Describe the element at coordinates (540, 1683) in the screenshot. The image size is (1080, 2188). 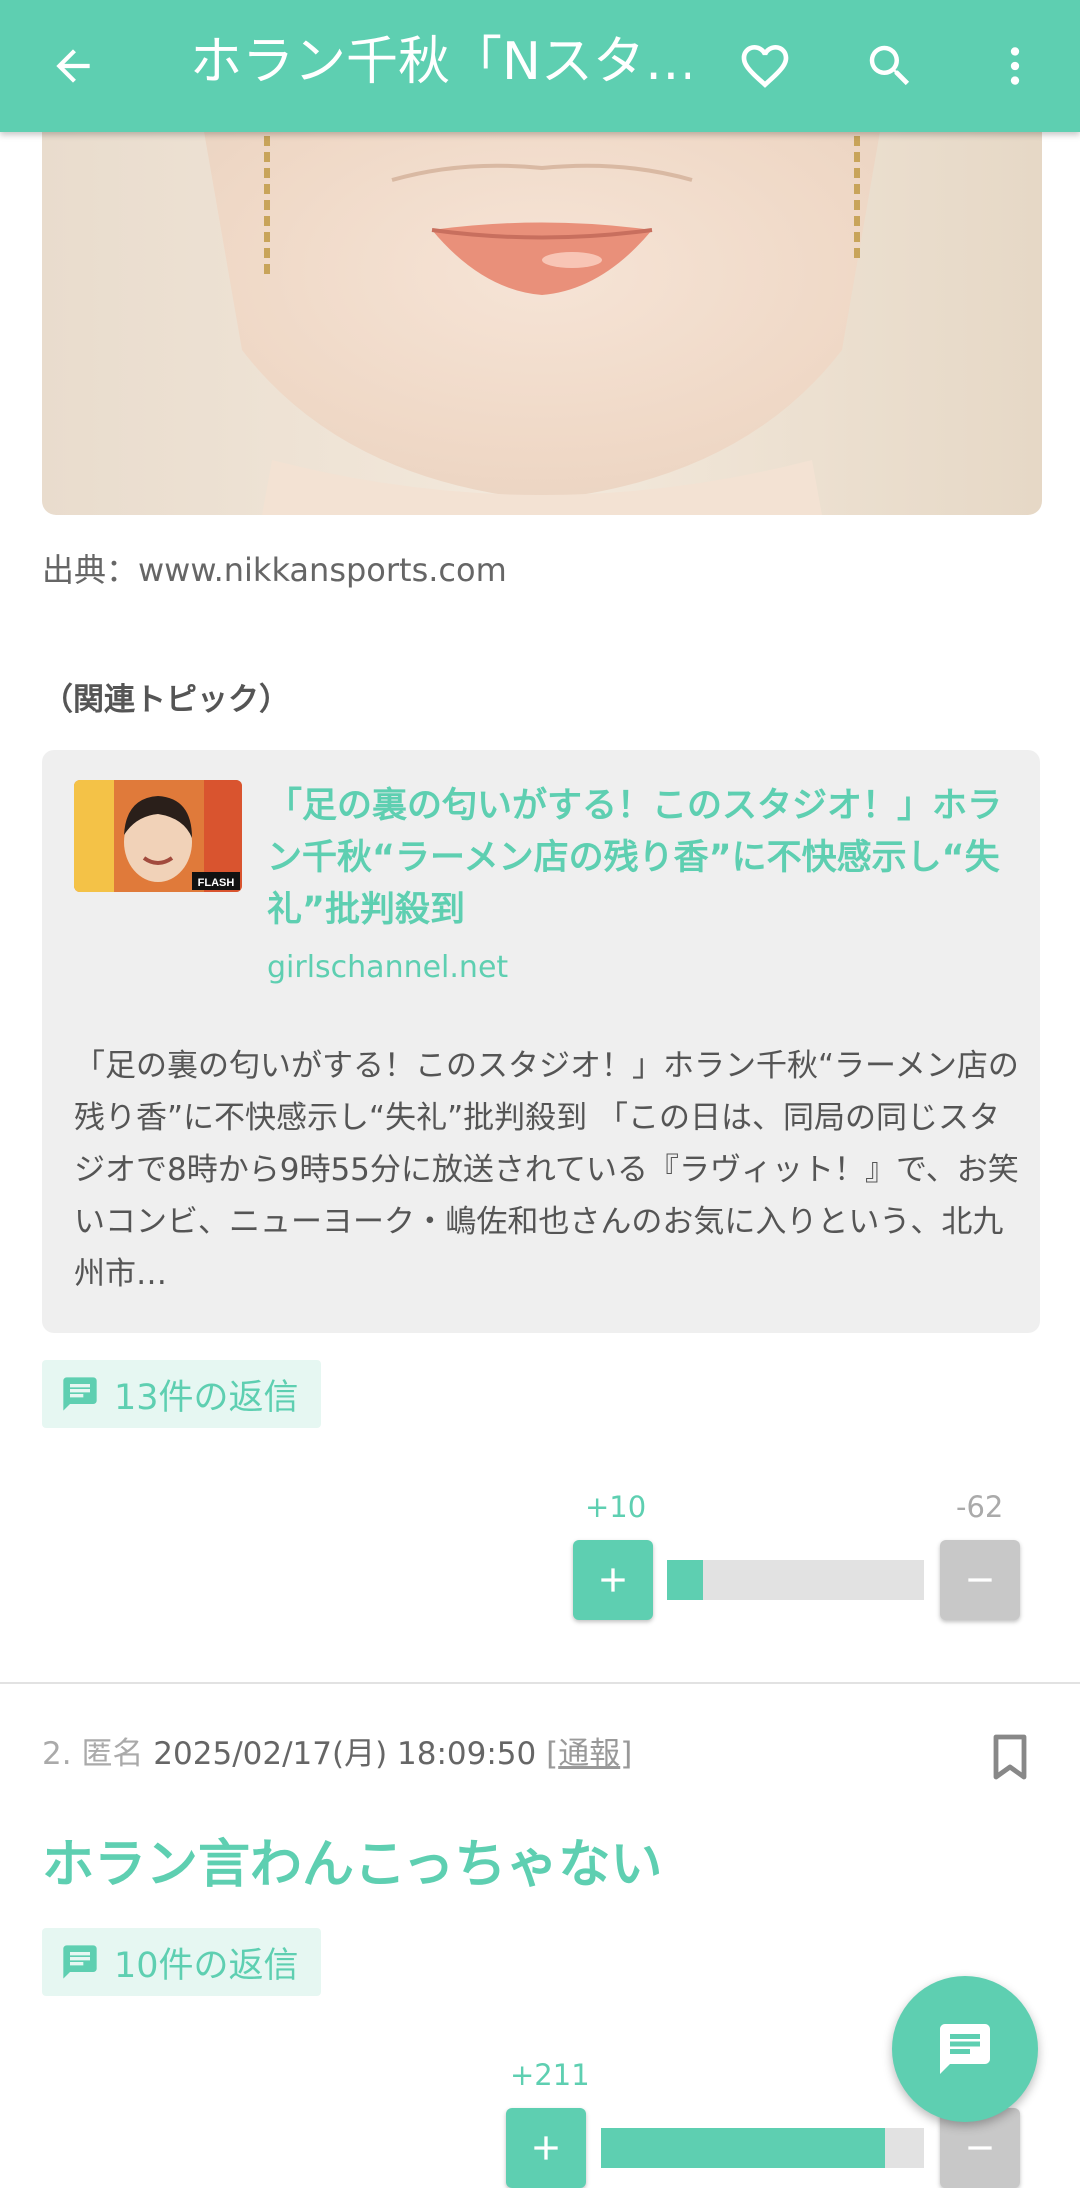
I see `comment-divider` at that location.